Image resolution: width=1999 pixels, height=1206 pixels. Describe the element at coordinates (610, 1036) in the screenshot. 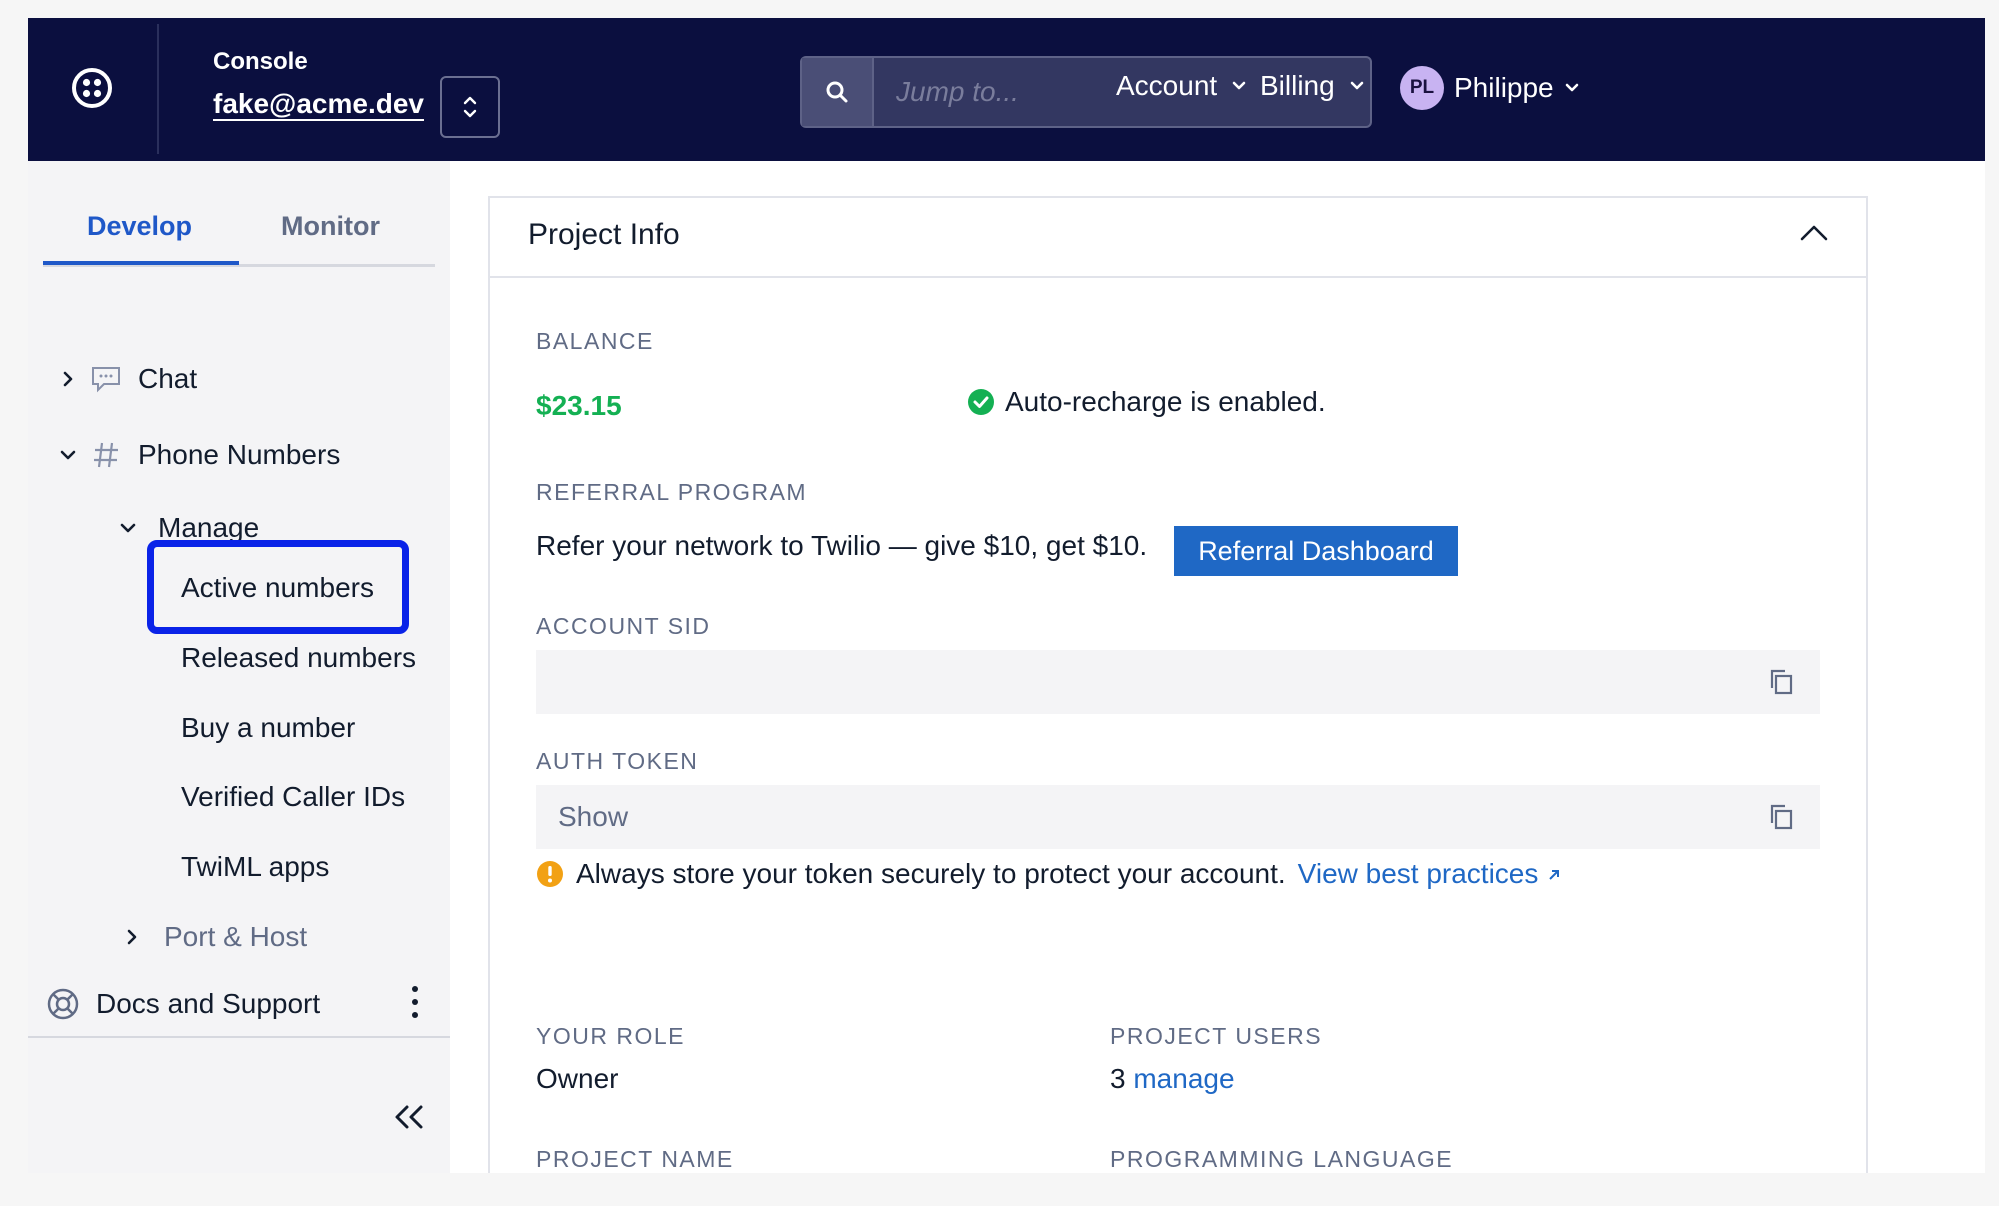

I see `your-role-label: YOUR ROLE` at that location.